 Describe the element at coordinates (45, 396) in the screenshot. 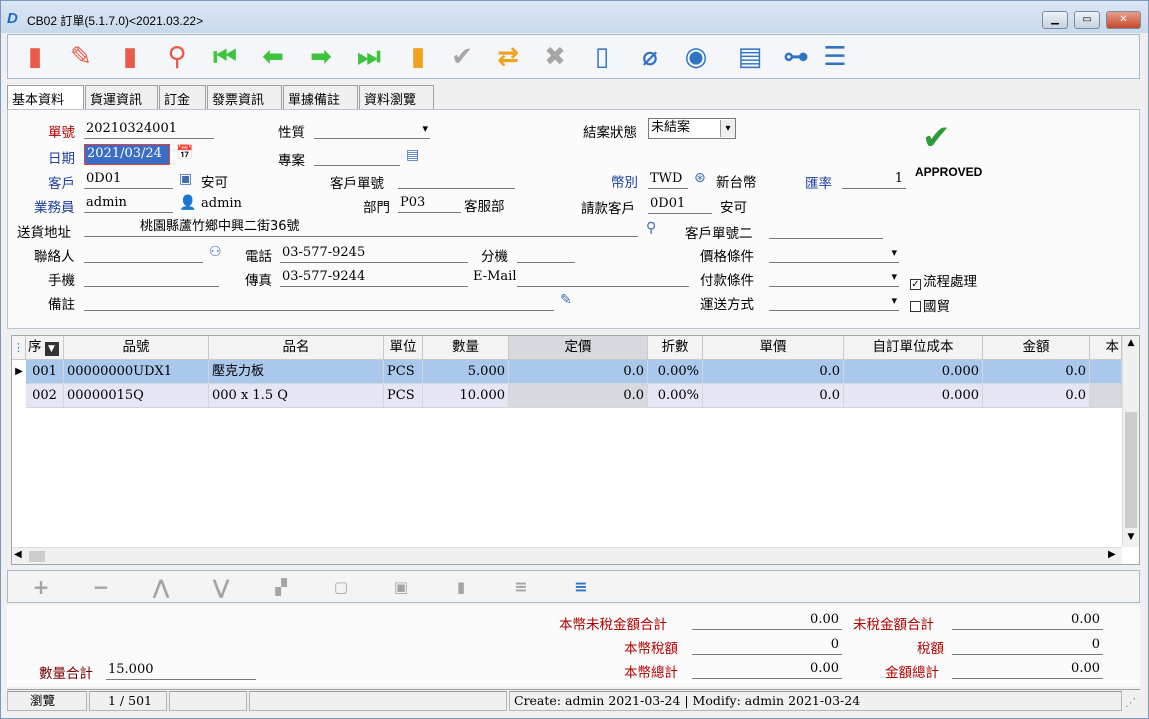

I see `table-cell: 002` at that location.